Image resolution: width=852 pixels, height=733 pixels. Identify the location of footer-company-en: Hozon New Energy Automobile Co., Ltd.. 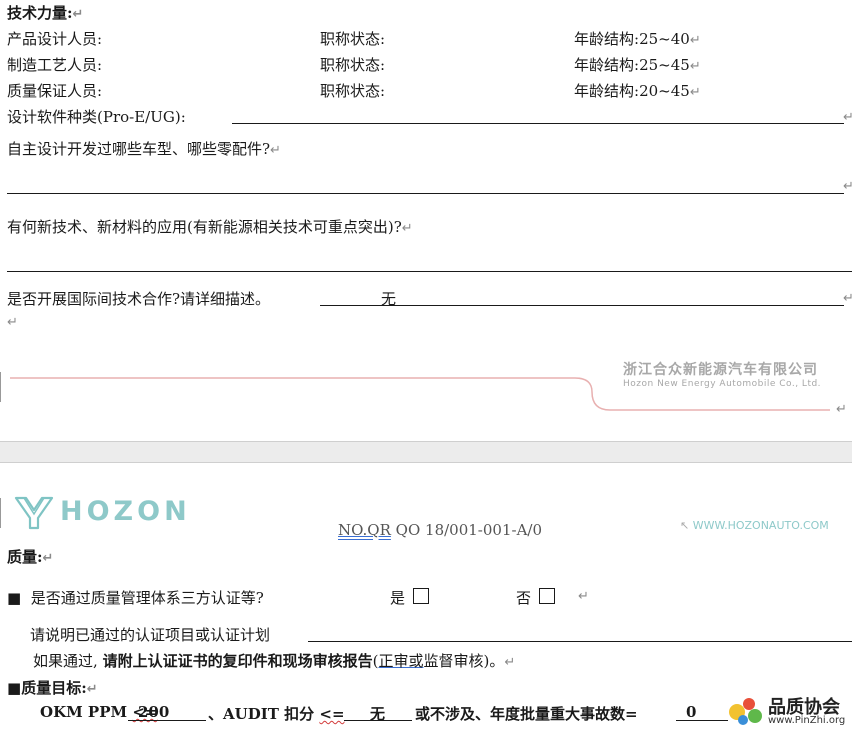
(722, 384).